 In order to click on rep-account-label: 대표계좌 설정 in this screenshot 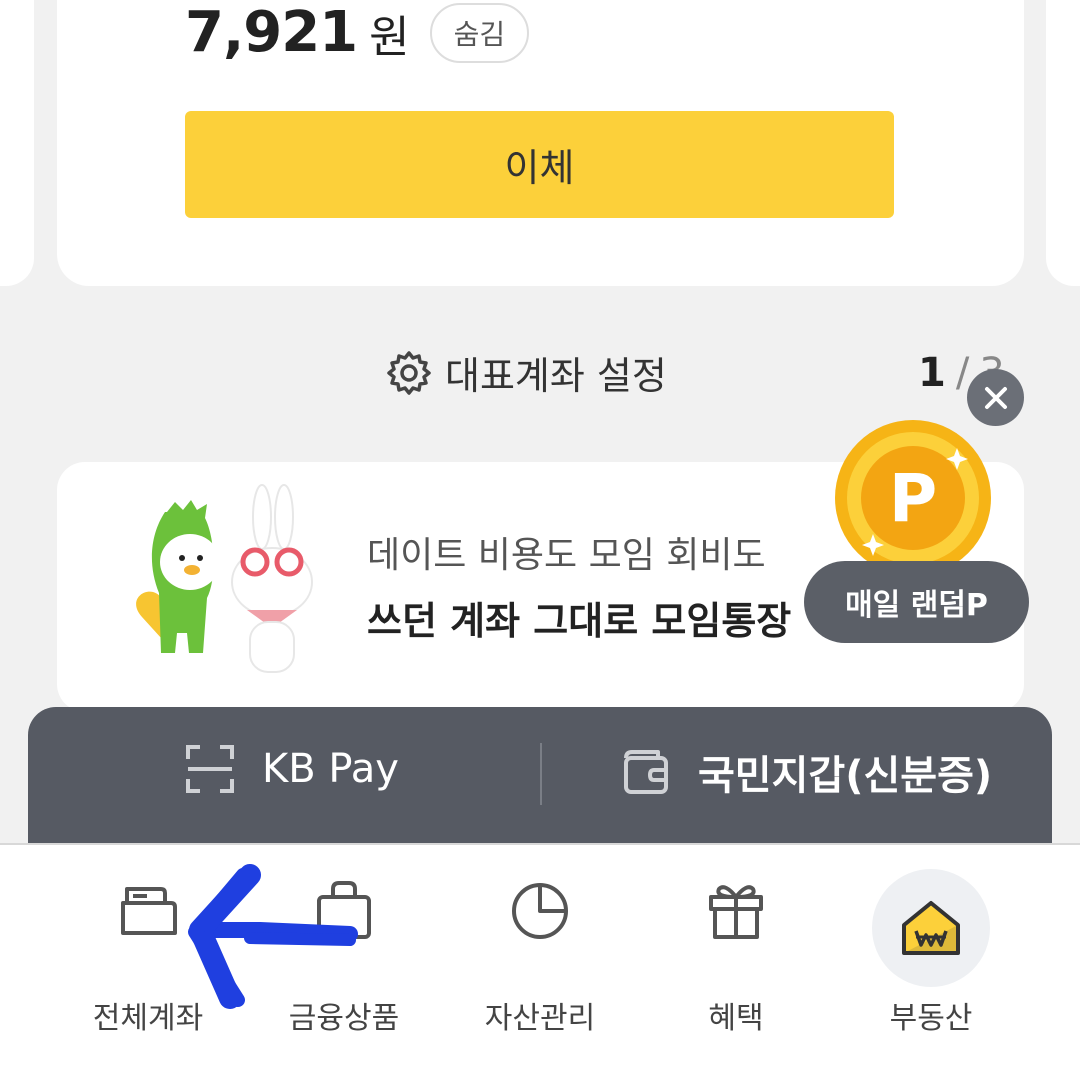, I will do `click(556, 376)`.